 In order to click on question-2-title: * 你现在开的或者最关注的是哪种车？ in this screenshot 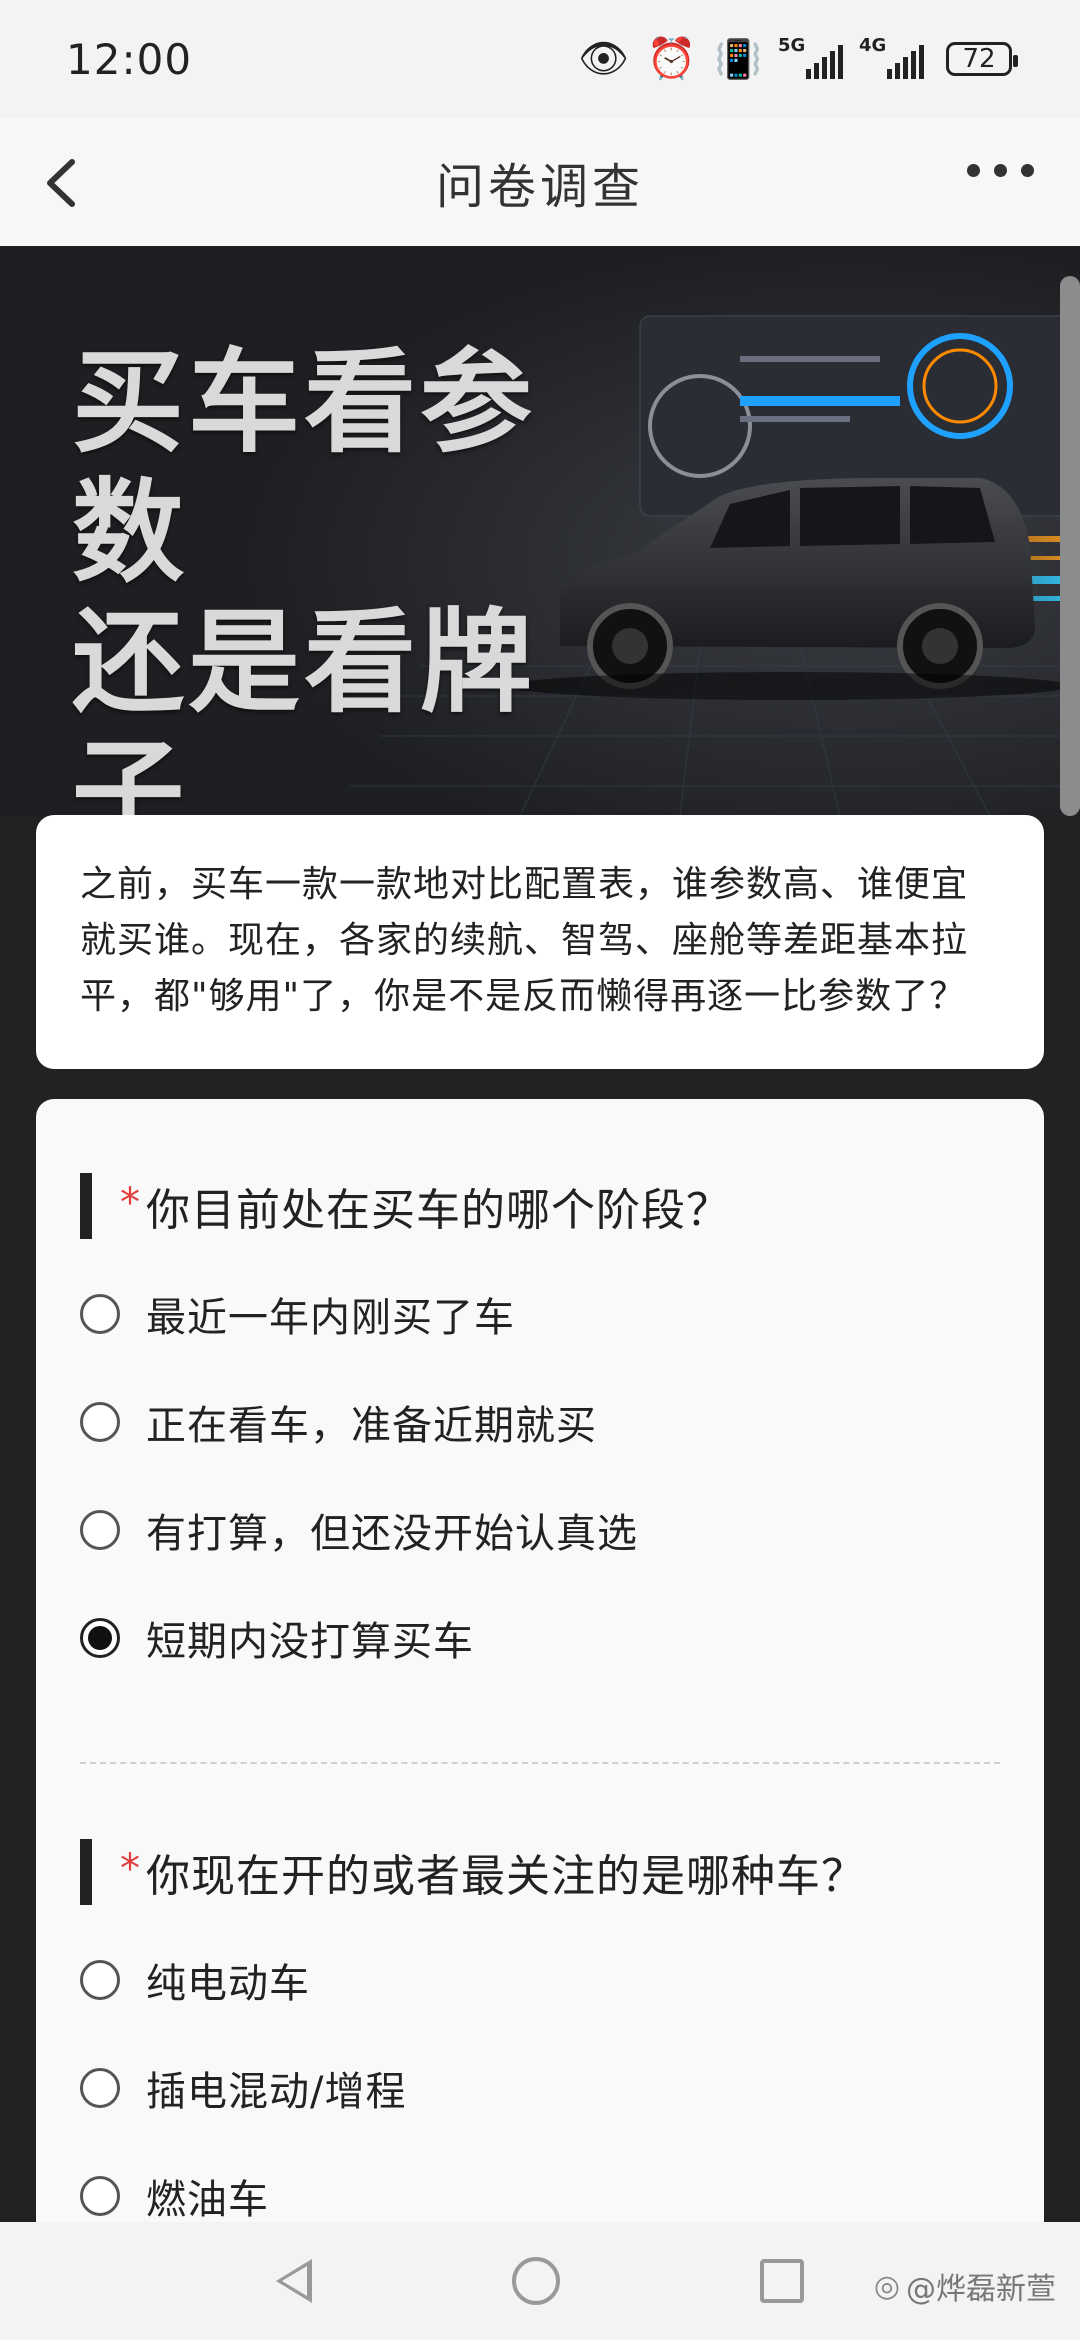, I will do `click(473, 1872)`.